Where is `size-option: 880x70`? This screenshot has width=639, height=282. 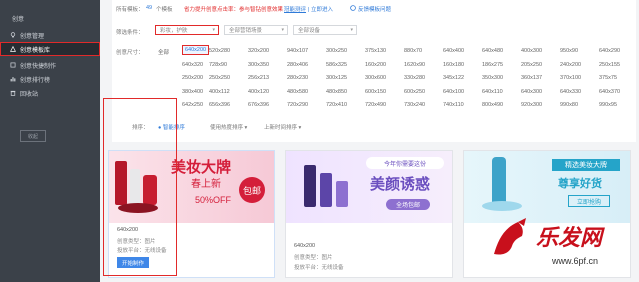
size-option: 880x70 is located at coordinates (413, 51).